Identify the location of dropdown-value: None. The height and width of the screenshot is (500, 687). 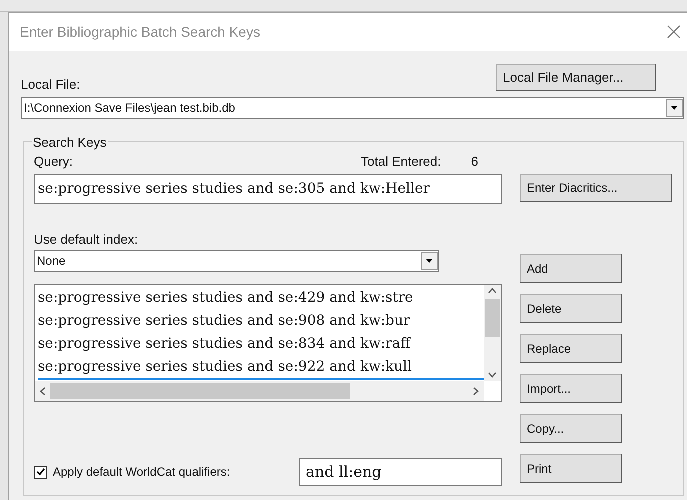
(51, 261).